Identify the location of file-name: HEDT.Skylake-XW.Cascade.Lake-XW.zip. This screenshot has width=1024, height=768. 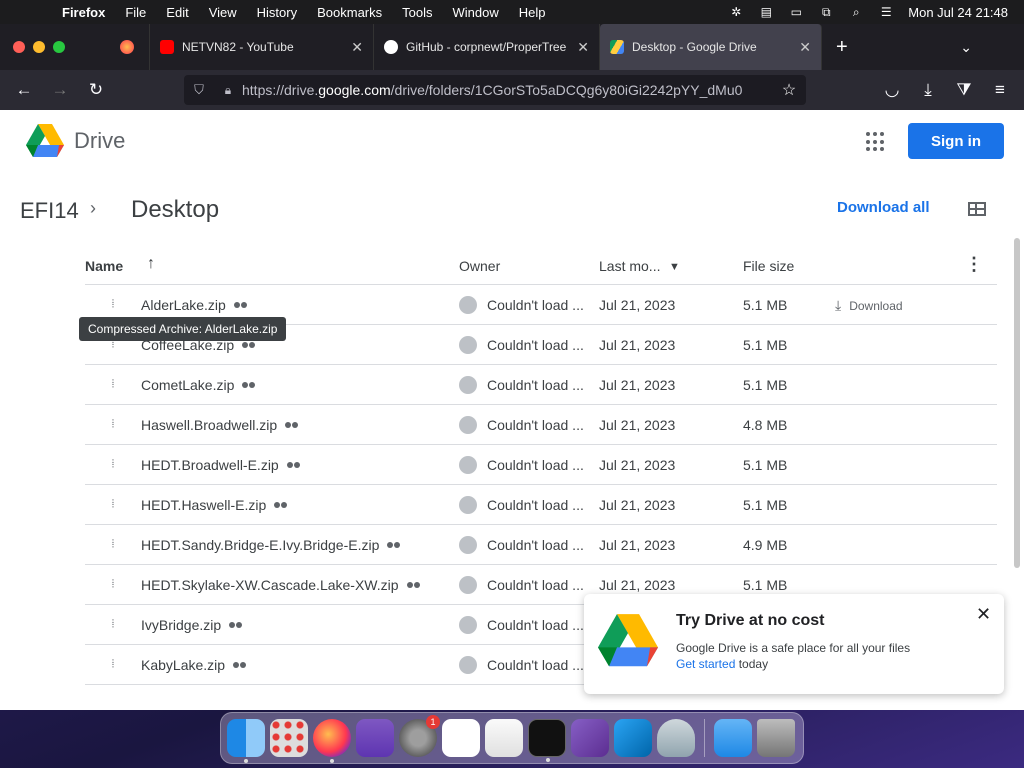
(281, 585).